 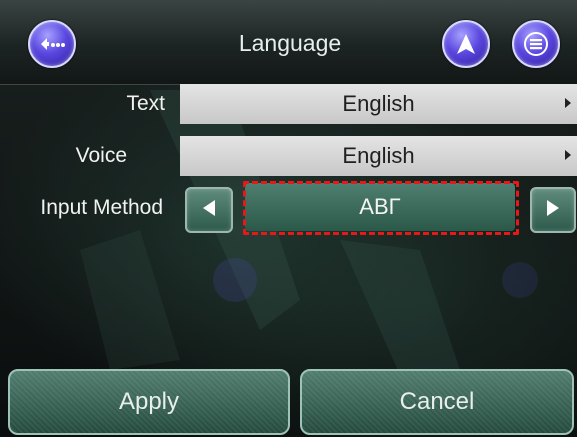 I want to click on menu-button, so click(x=536, y=44).